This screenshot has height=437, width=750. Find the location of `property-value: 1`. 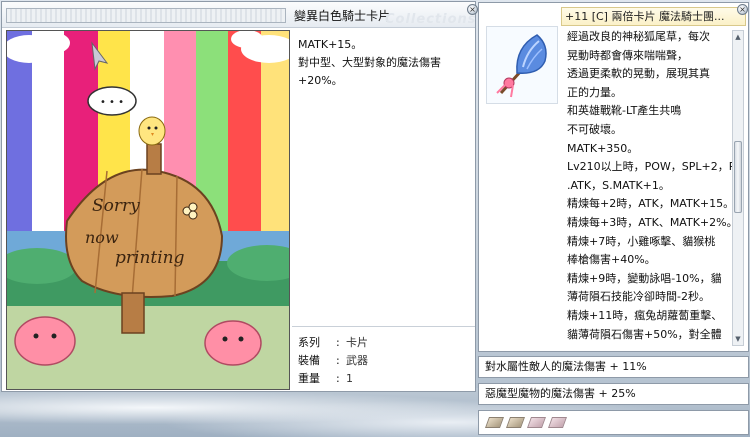

property-value: 1 is located at coordinates (349, 378).